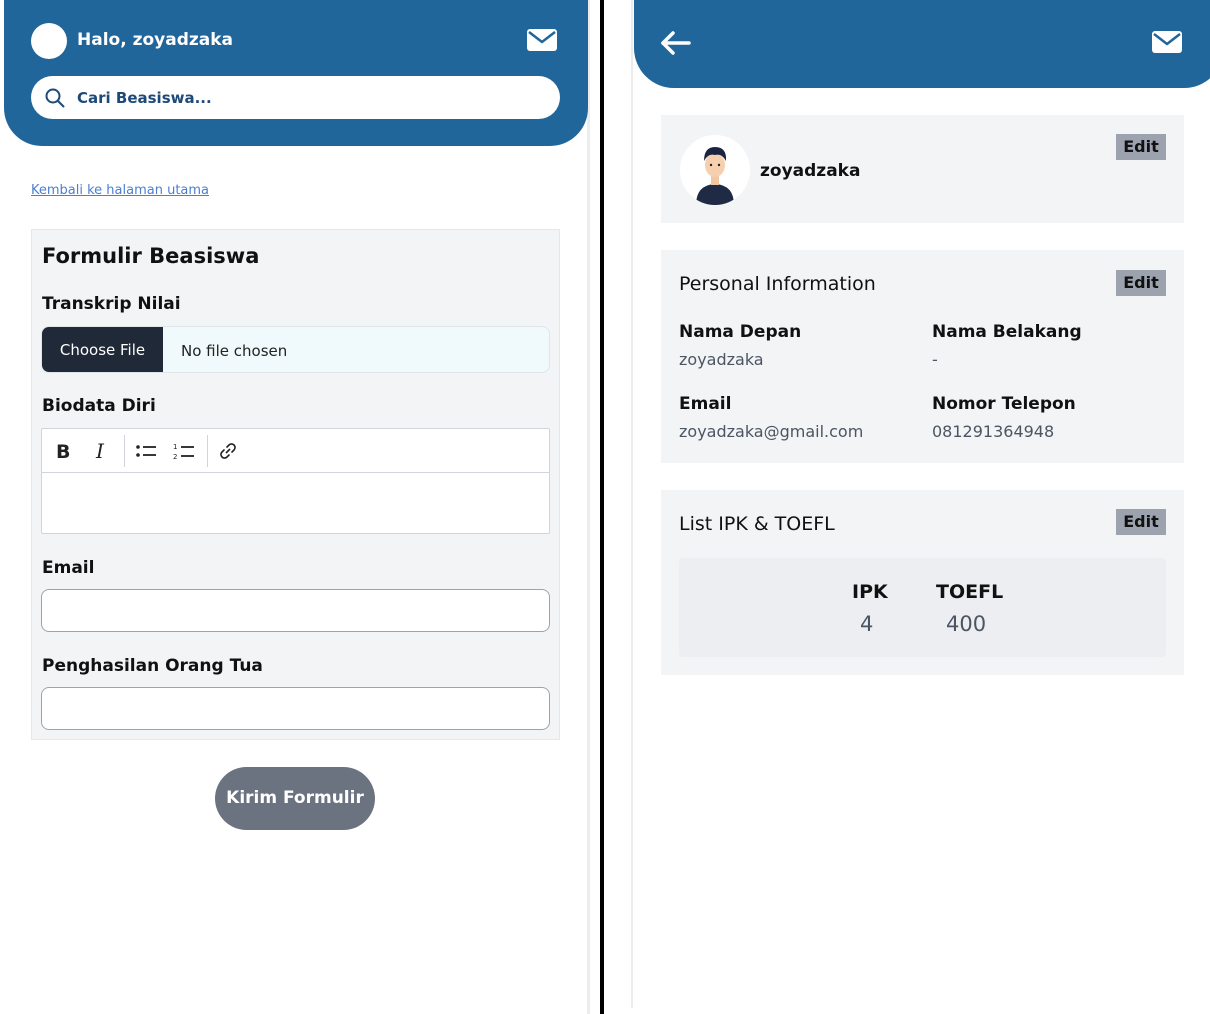  Describe the element at coordinates (295, 798) in the screenshot. I see `submit-form-button: Kirim Formulir` at that location.